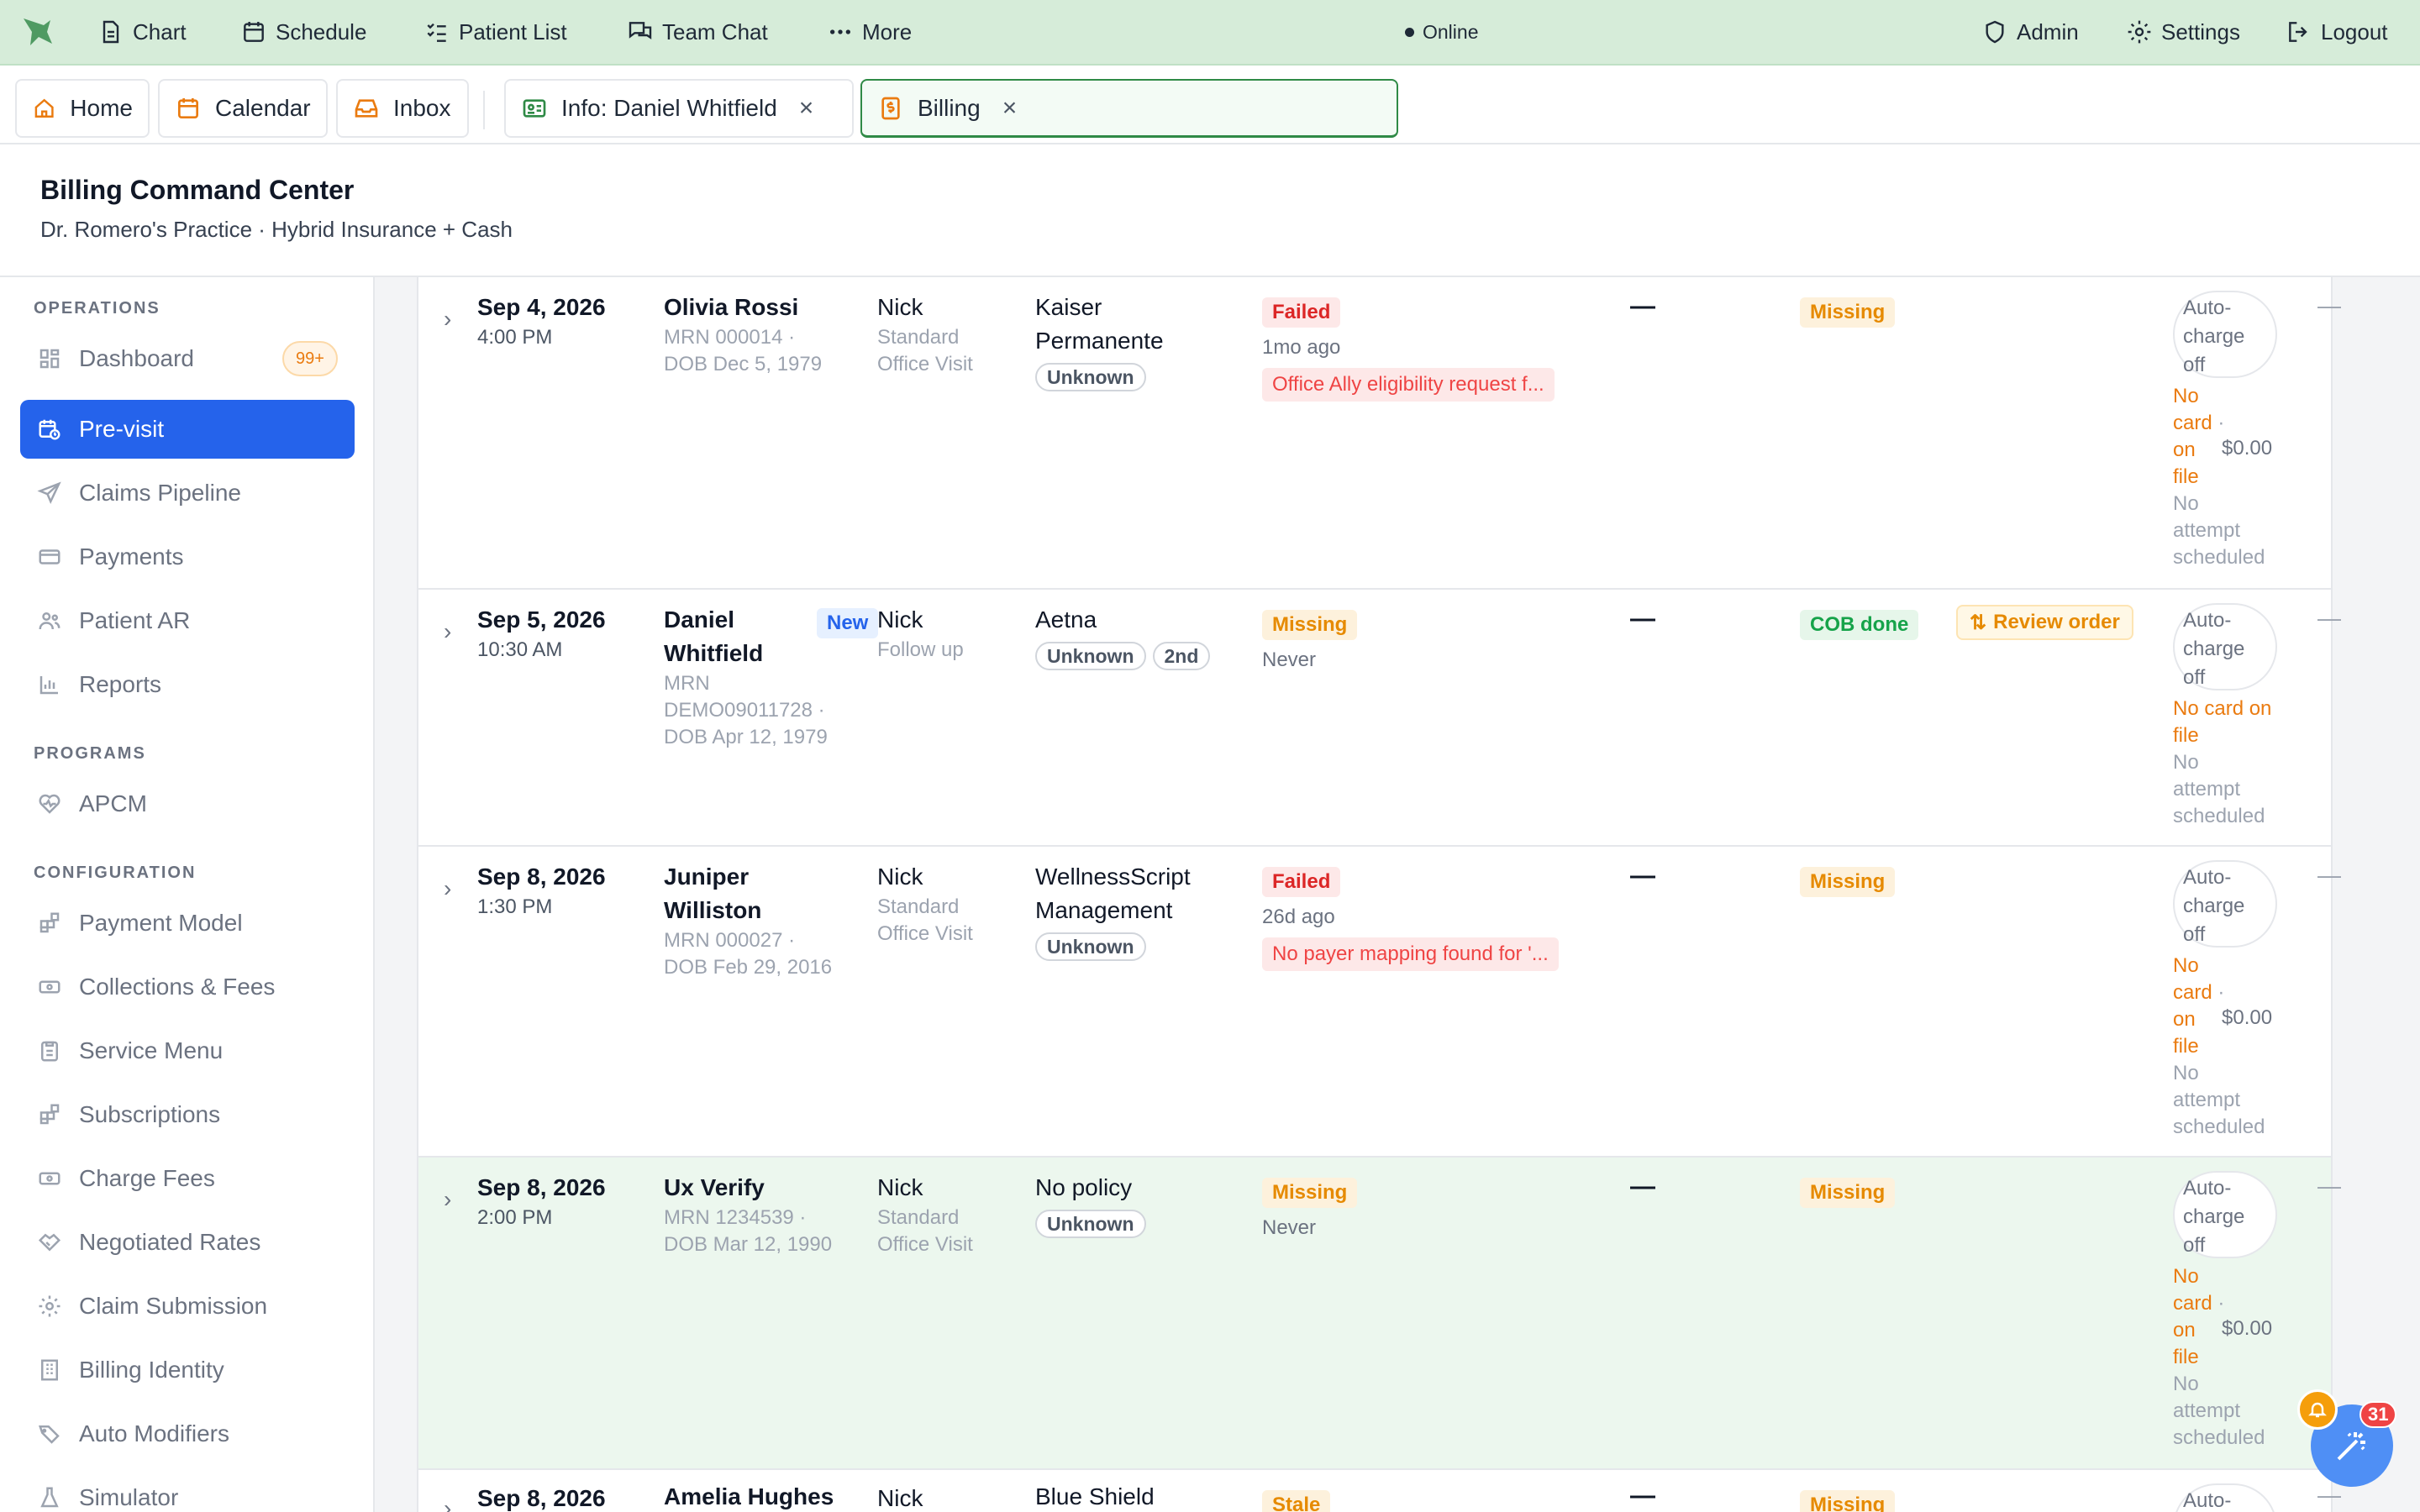 This screenshot has width=2420, height=1512. What do you see at coordinates (2354, 31) in the screenshot?
I see `menu-logout-label: Logout` at bounding box center [2354, 31].